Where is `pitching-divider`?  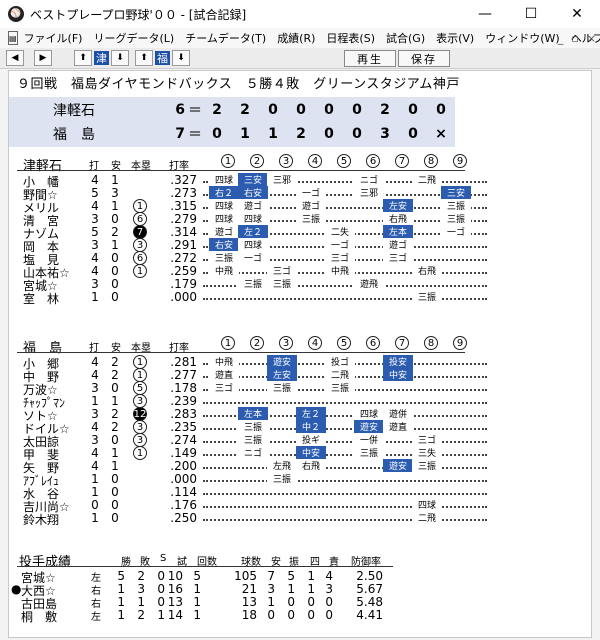 pitching-divider is located at coordinates (205, 566).